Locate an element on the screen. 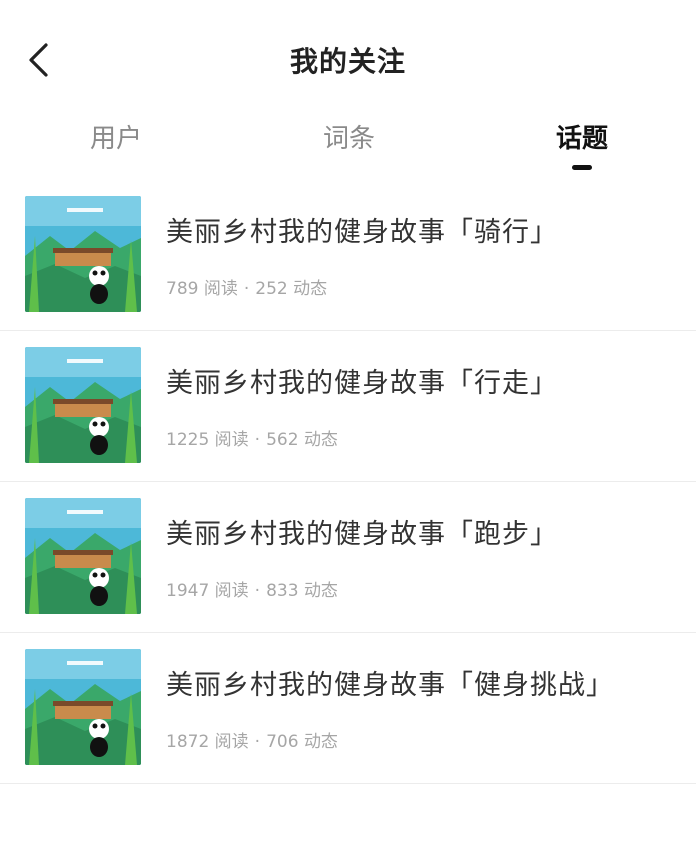 The image size is (696, 856). tab-label: 话题 is located at coordinates (582, 139).